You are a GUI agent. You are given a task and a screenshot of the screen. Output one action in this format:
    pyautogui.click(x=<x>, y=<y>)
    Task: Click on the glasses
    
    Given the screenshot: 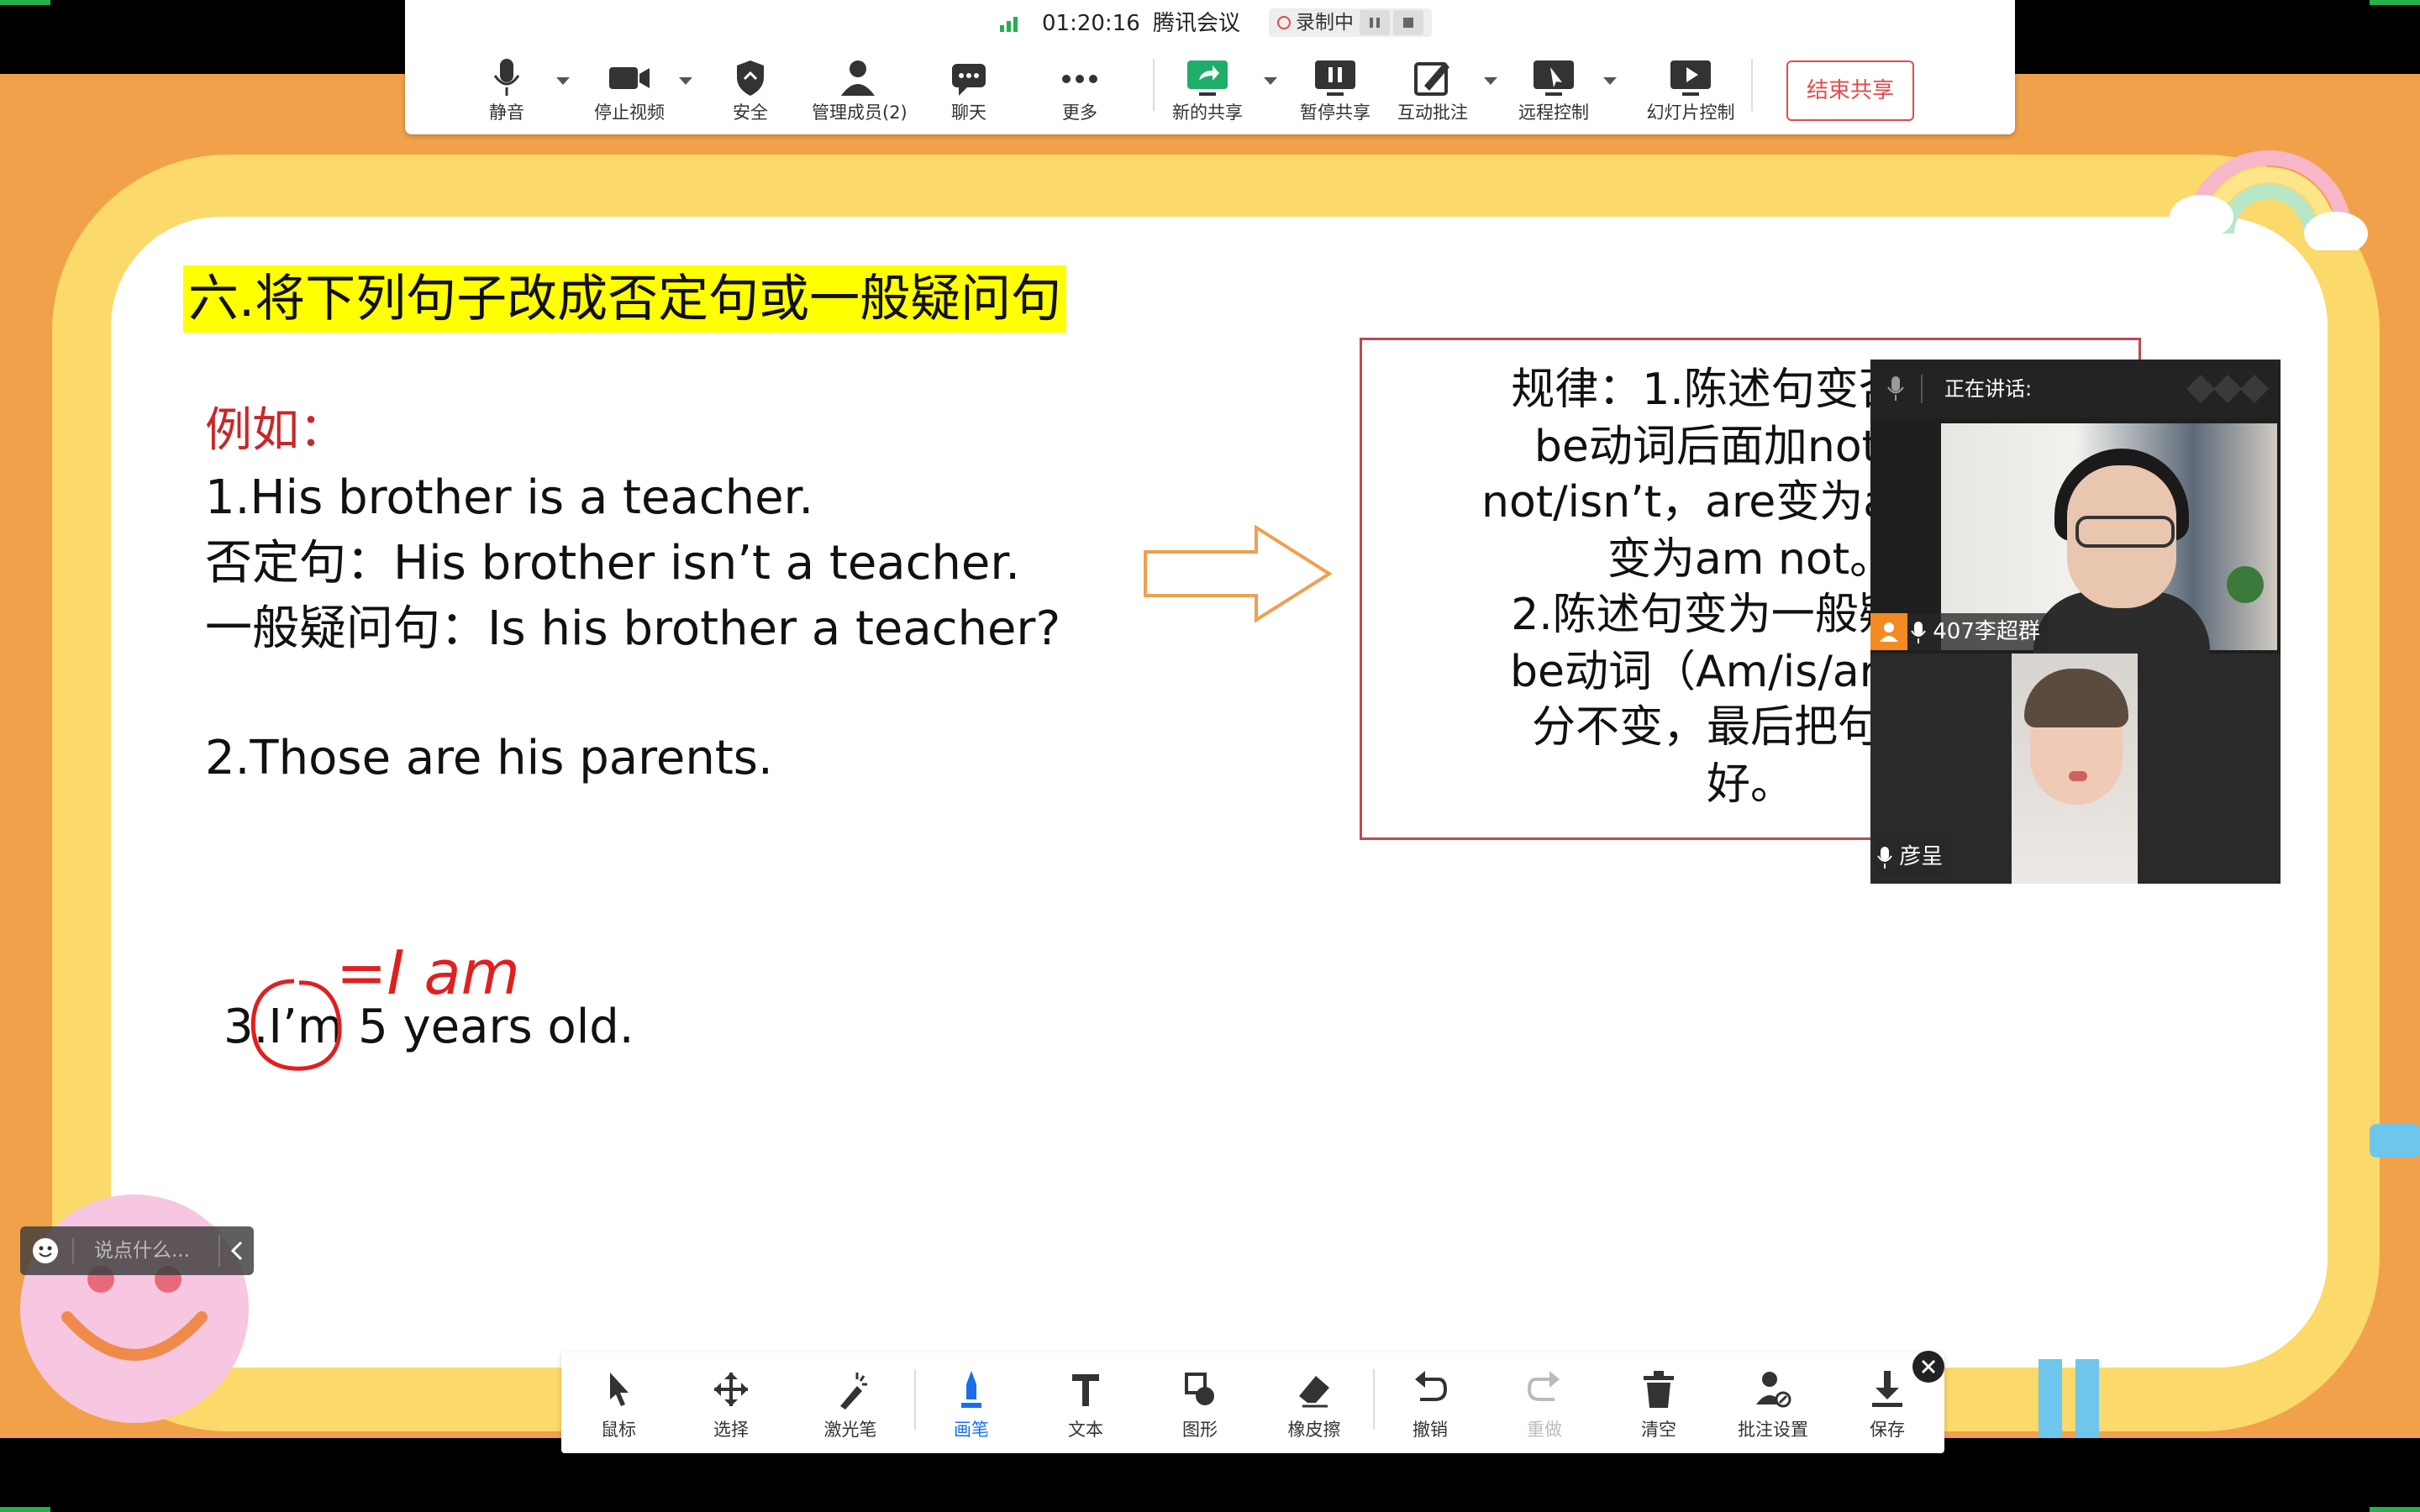 What is the action you would take?
    pyautogui.click(x=2125, y=532)
    